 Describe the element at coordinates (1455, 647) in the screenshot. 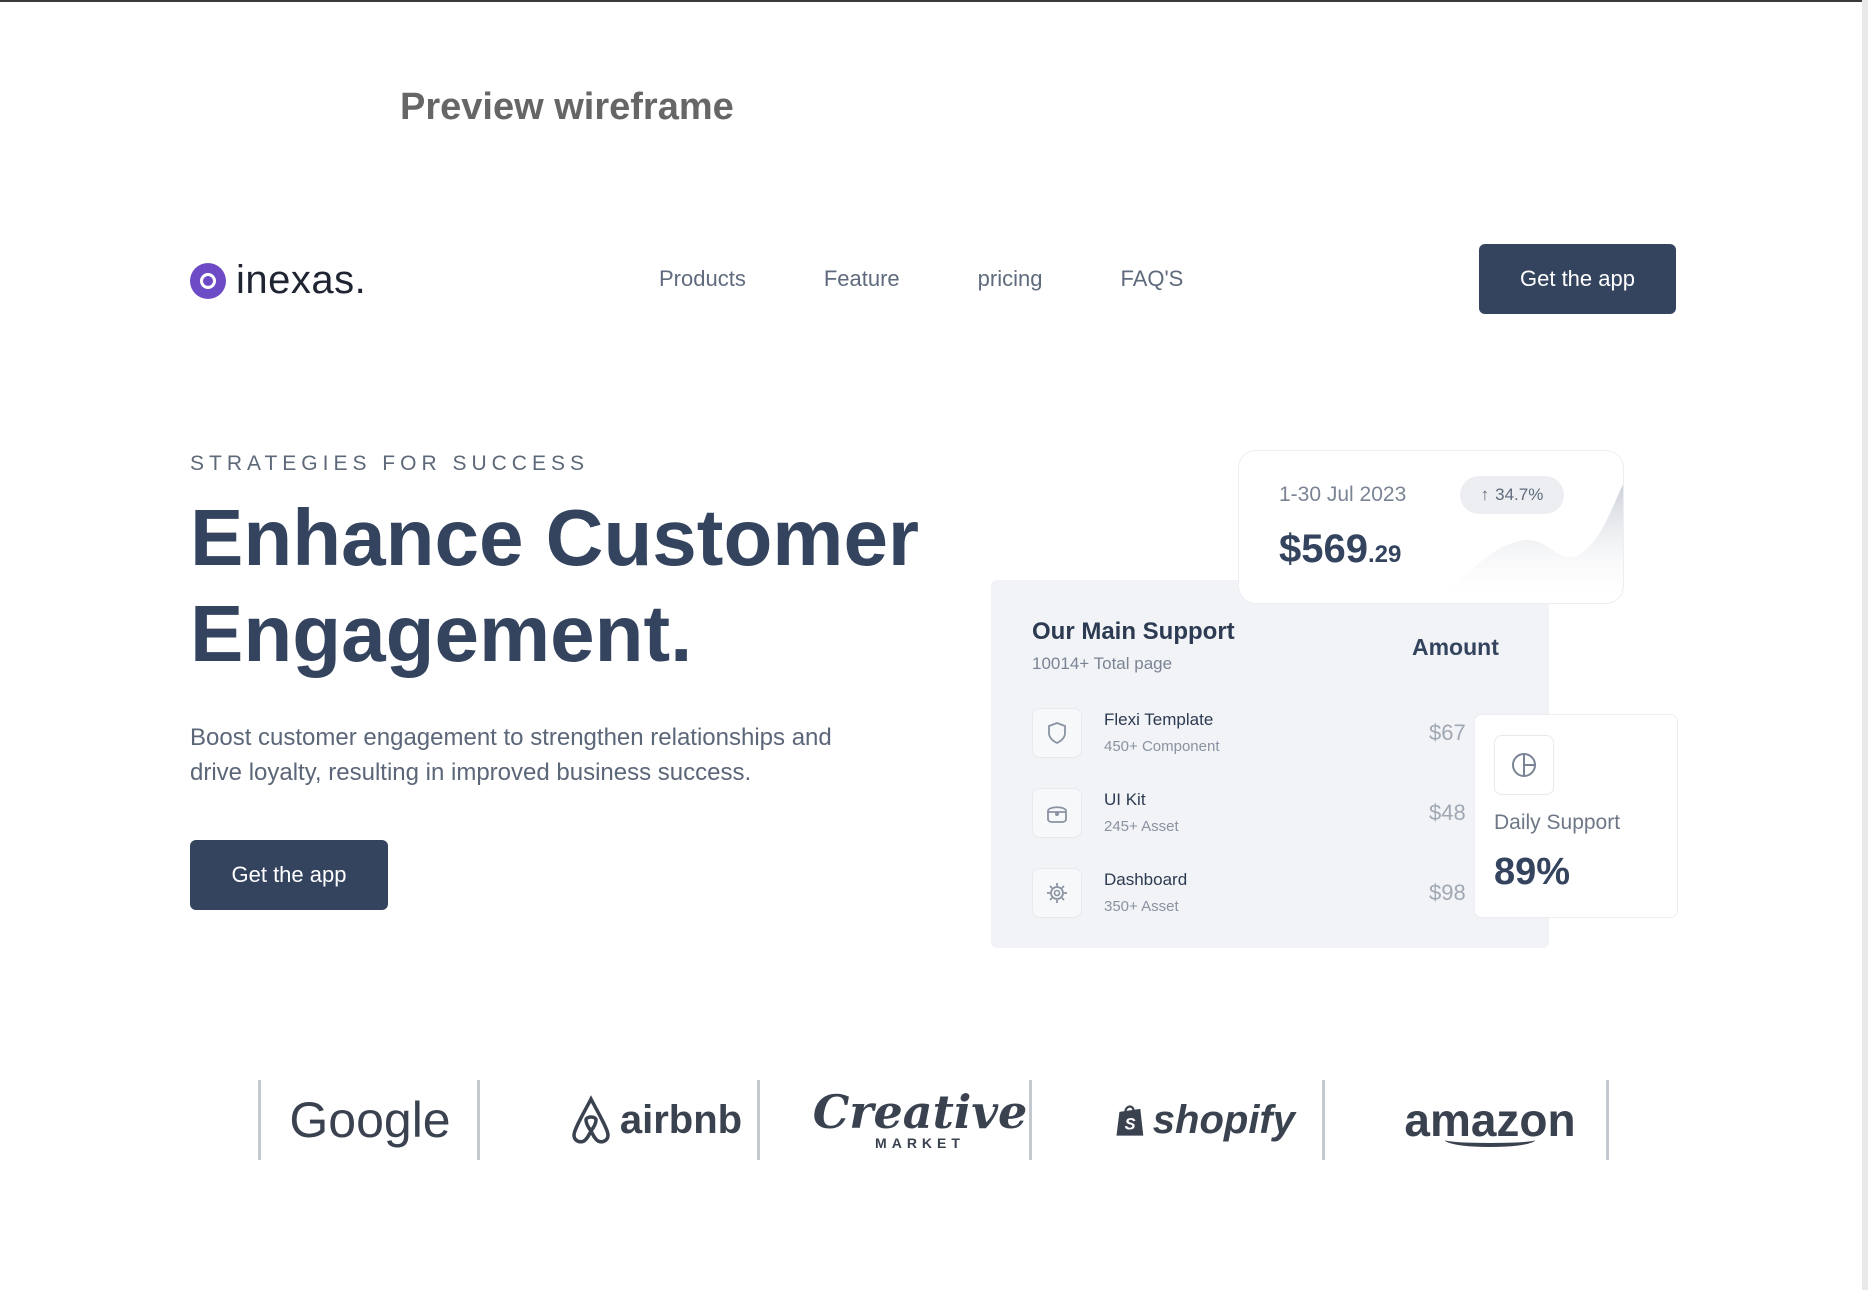

I see `amount-header: Amount` at that location.